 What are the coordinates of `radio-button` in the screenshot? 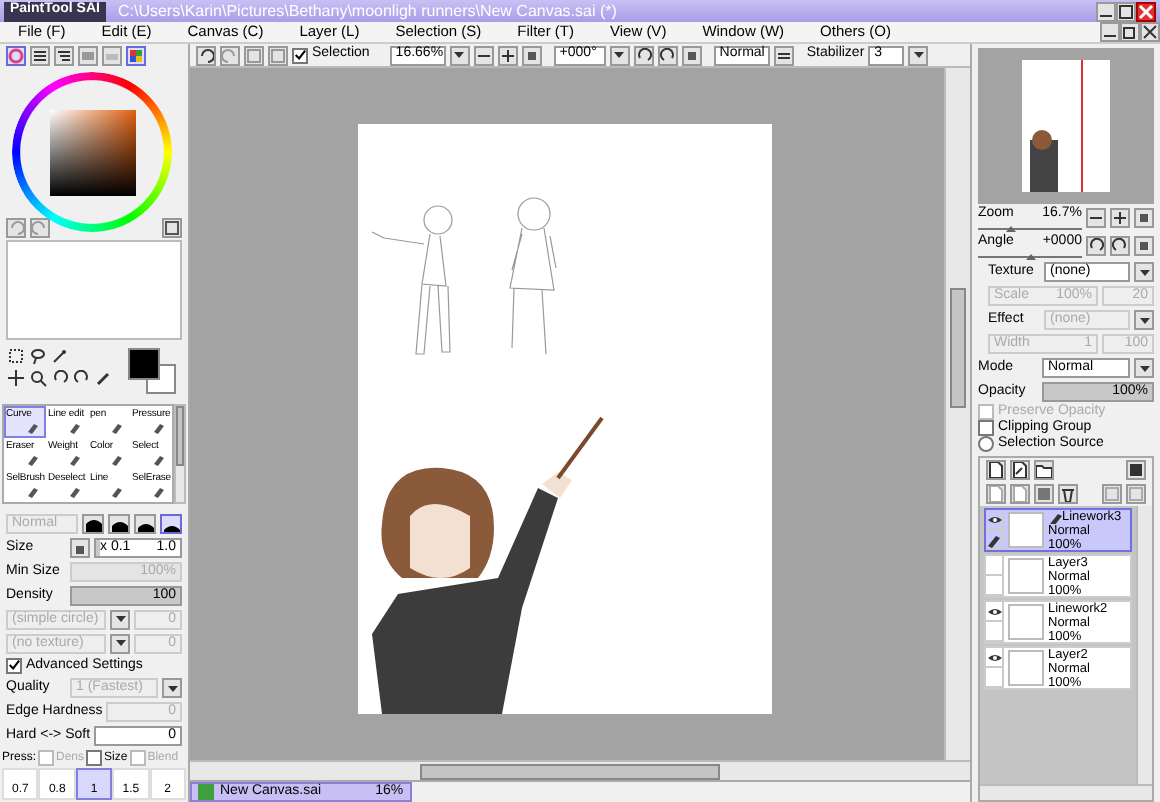 It's located at (986, 444).